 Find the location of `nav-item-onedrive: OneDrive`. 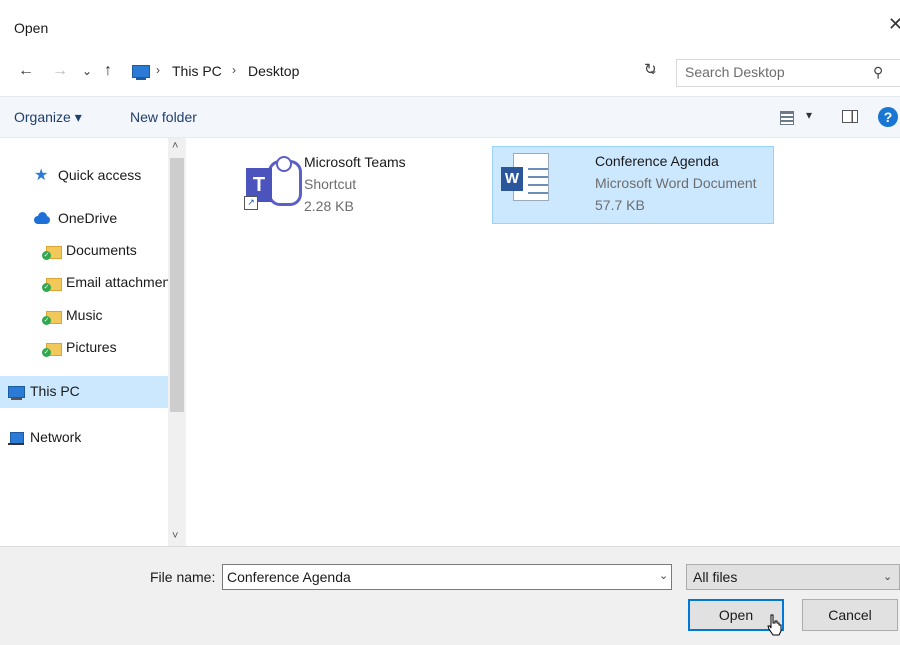

nav-item-onedrive: OneDrive is located at coordinates (84, 219).